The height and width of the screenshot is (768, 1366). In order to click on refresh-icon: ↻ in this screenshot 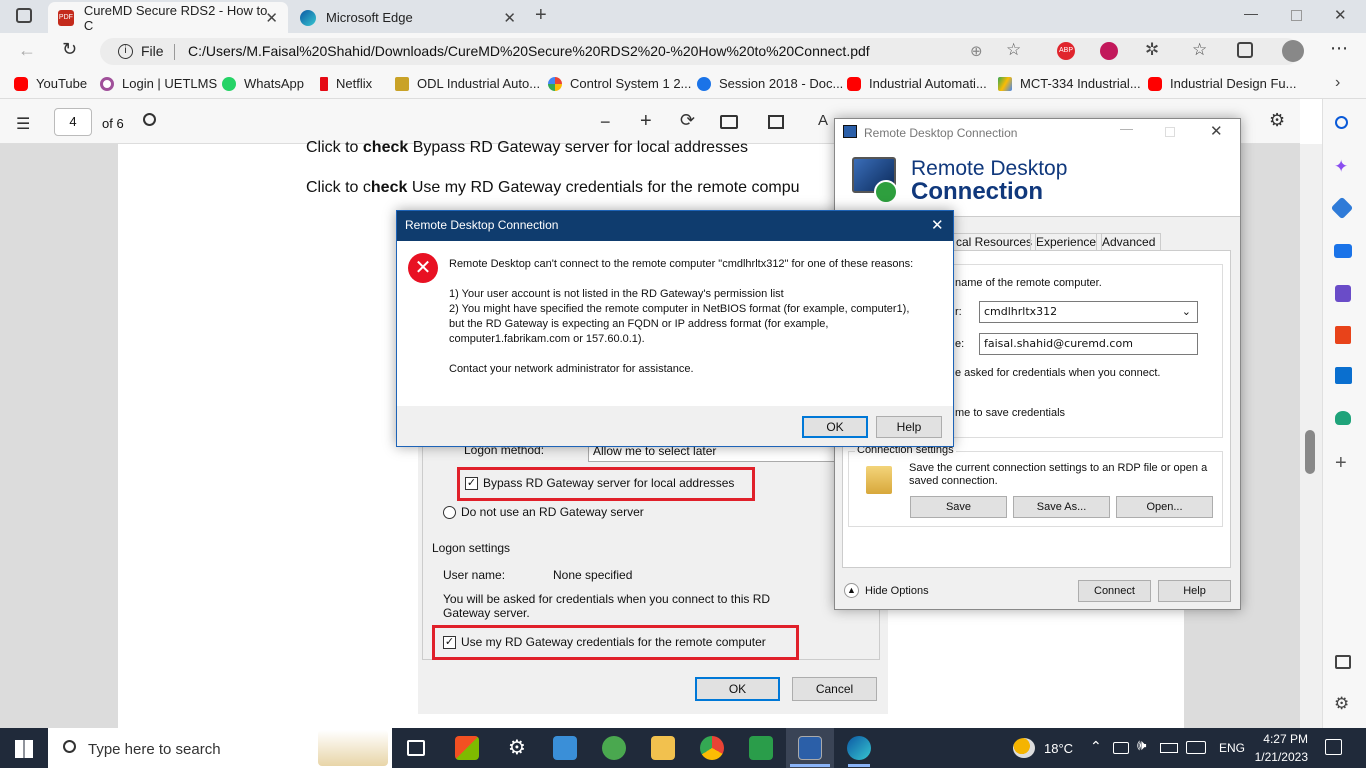, I will do `click(69, 49)`.